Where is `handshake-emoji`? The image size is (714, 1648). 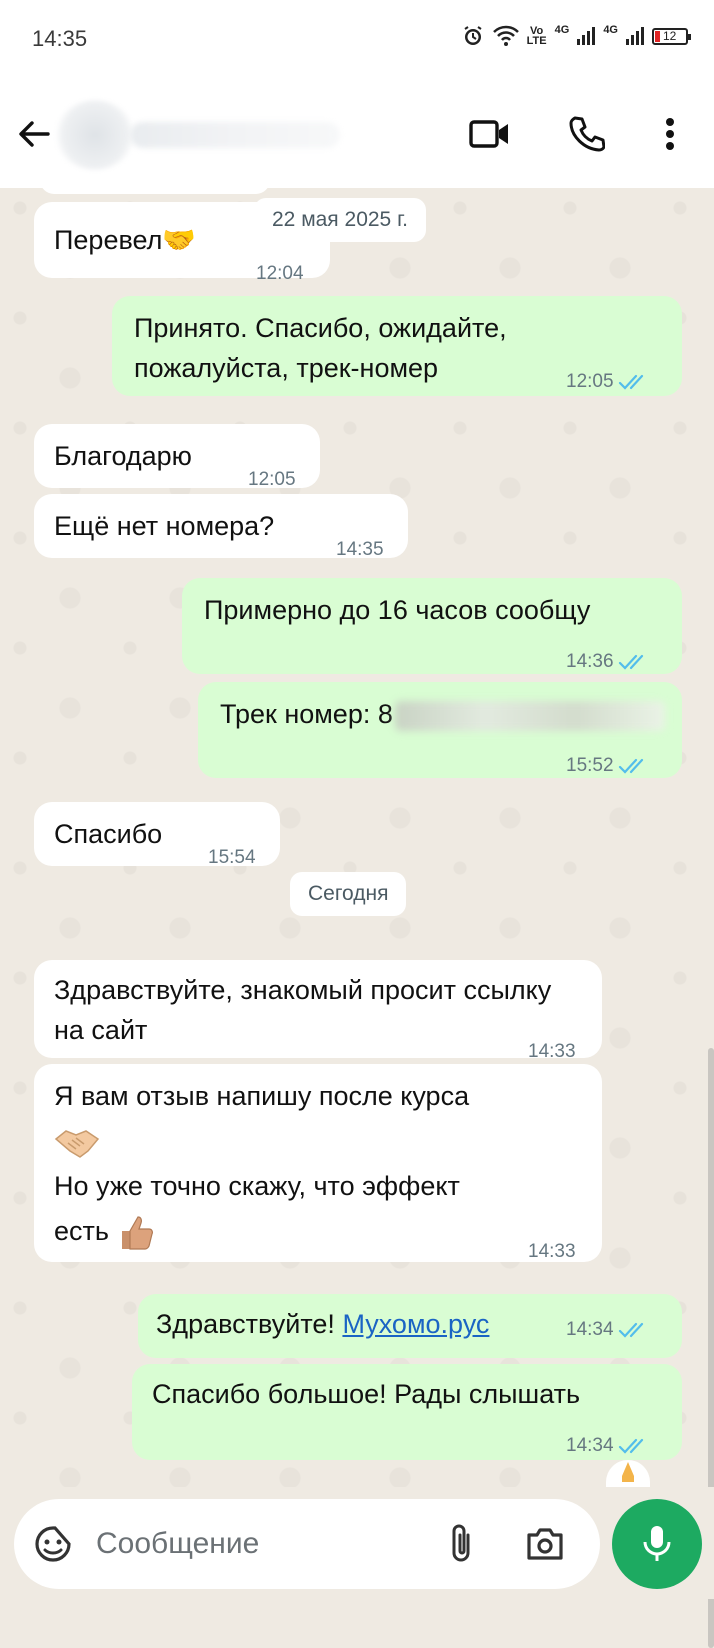 handshake-emoji is located at coordinates (77, 1144).